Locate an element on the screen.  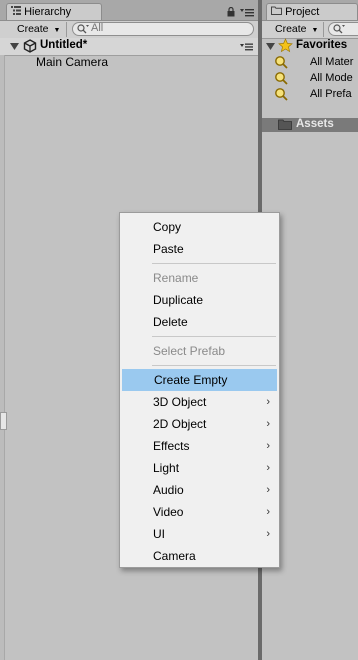
menu-item-duplicate: Duplicate is located at coordinates (199, 300).